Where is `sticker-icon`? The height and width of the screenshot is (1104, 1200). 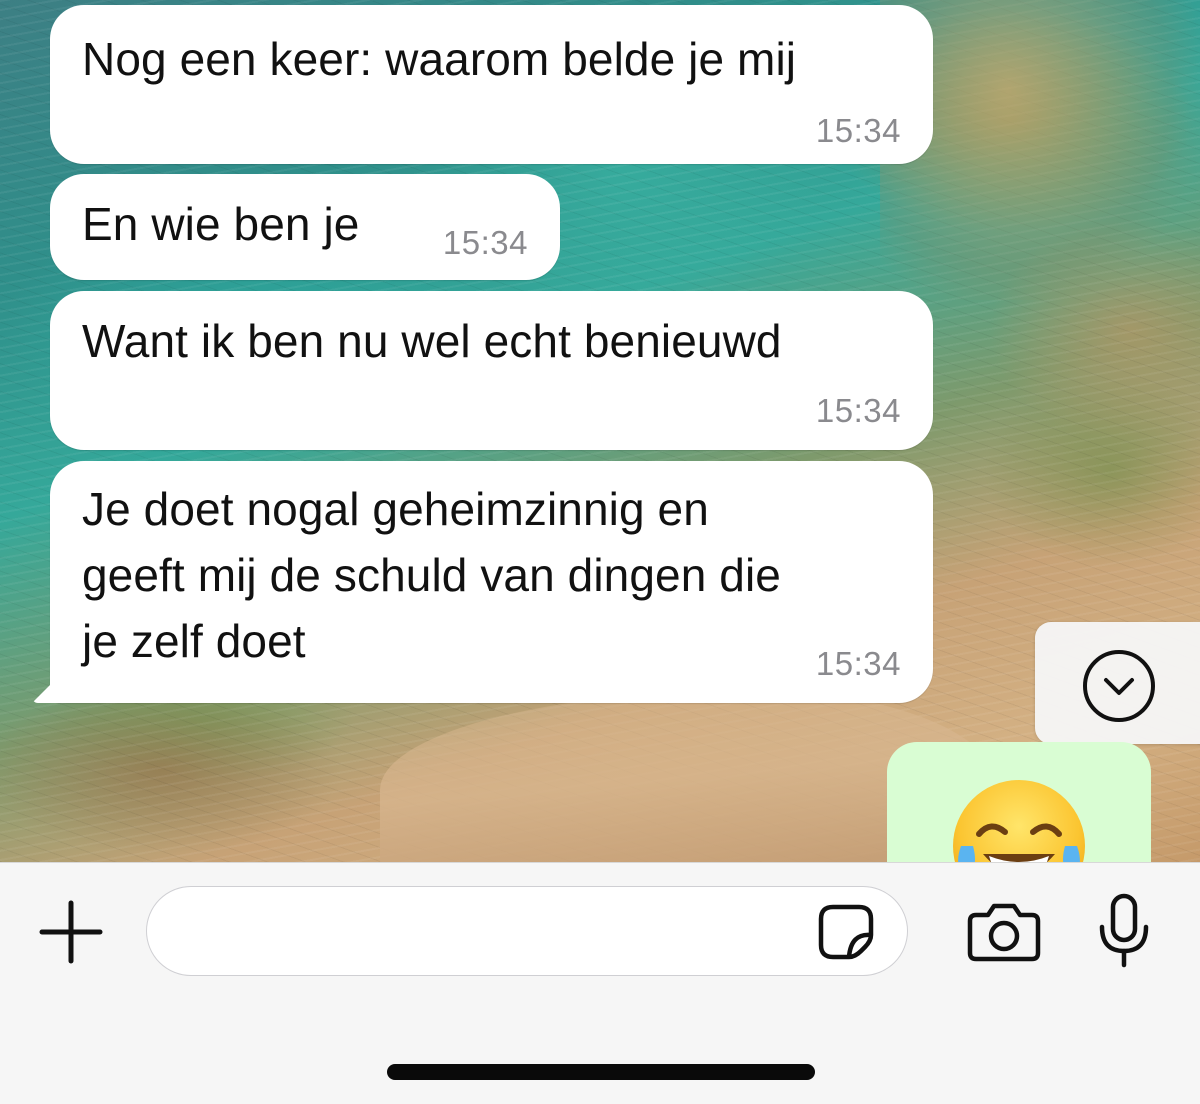
sticker-icon is located at coordinates (846, 932).